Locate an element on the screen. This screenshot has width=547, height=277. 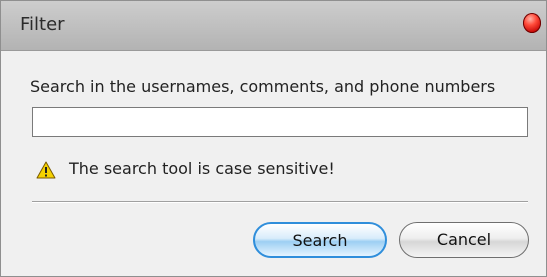
warning-icon is located at coordinates (46, 170).